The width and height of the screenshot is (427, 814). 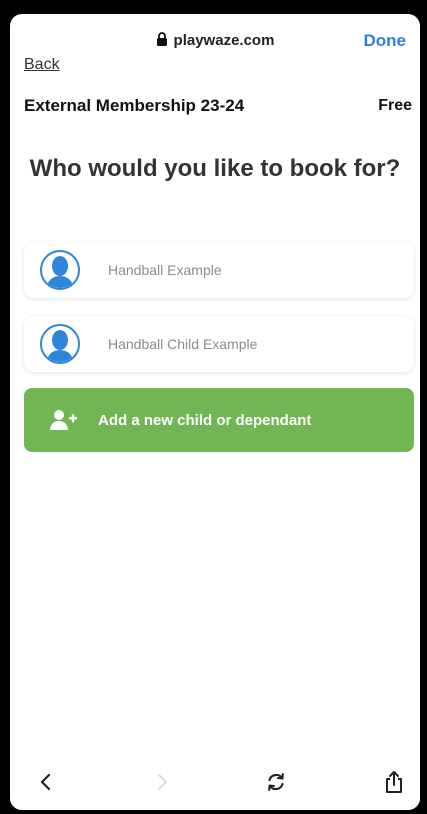 I want to click on reload-icon, so click(x=276, y=782).